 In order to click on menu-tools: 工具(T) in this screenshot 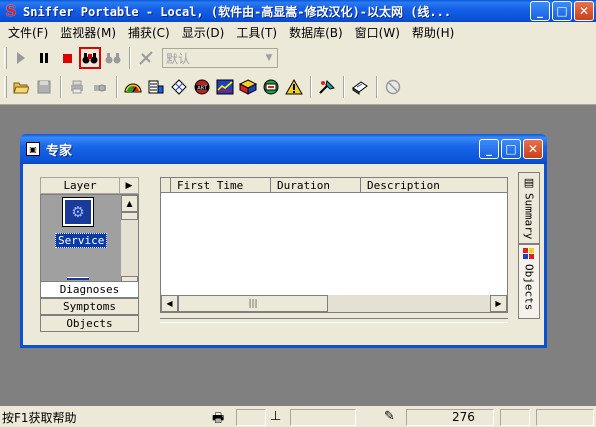, I will do `click(256, 32)`.